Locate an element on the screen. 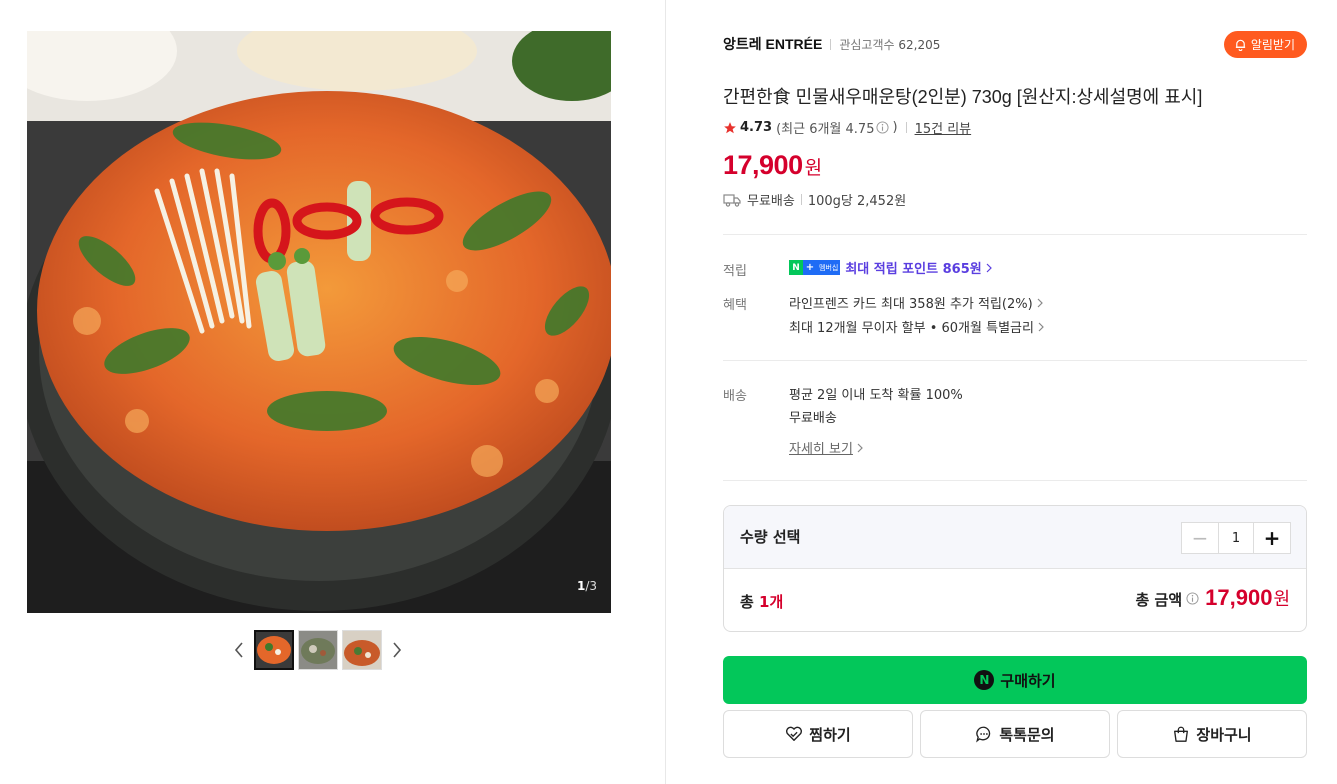  points-label: 적립 is located at coordinates (735, 271).